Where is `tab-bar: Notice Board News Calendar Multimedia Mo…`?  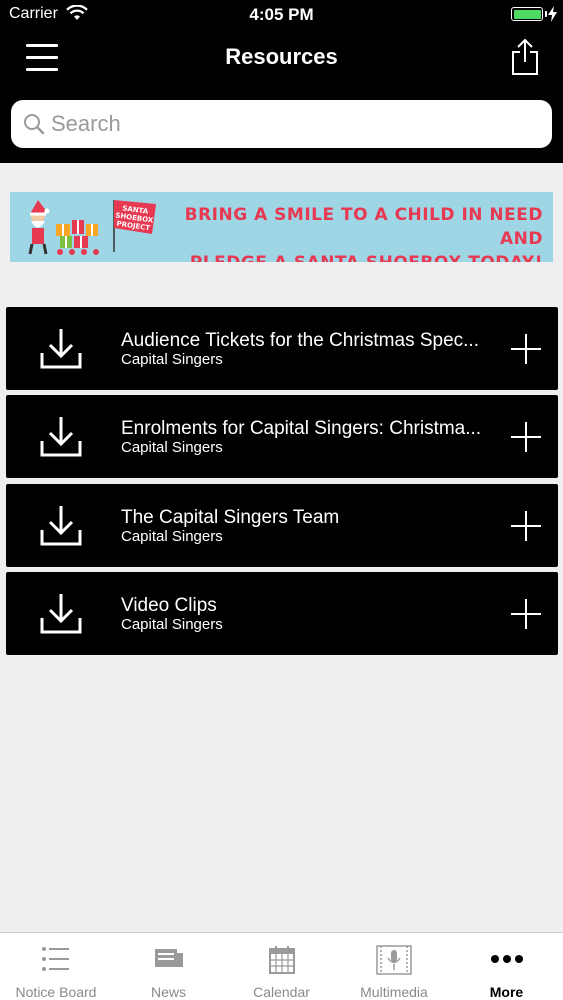
tab-bar: Notice Board News Calendar Multimedia Mo… is located at coordinates (281, 966).